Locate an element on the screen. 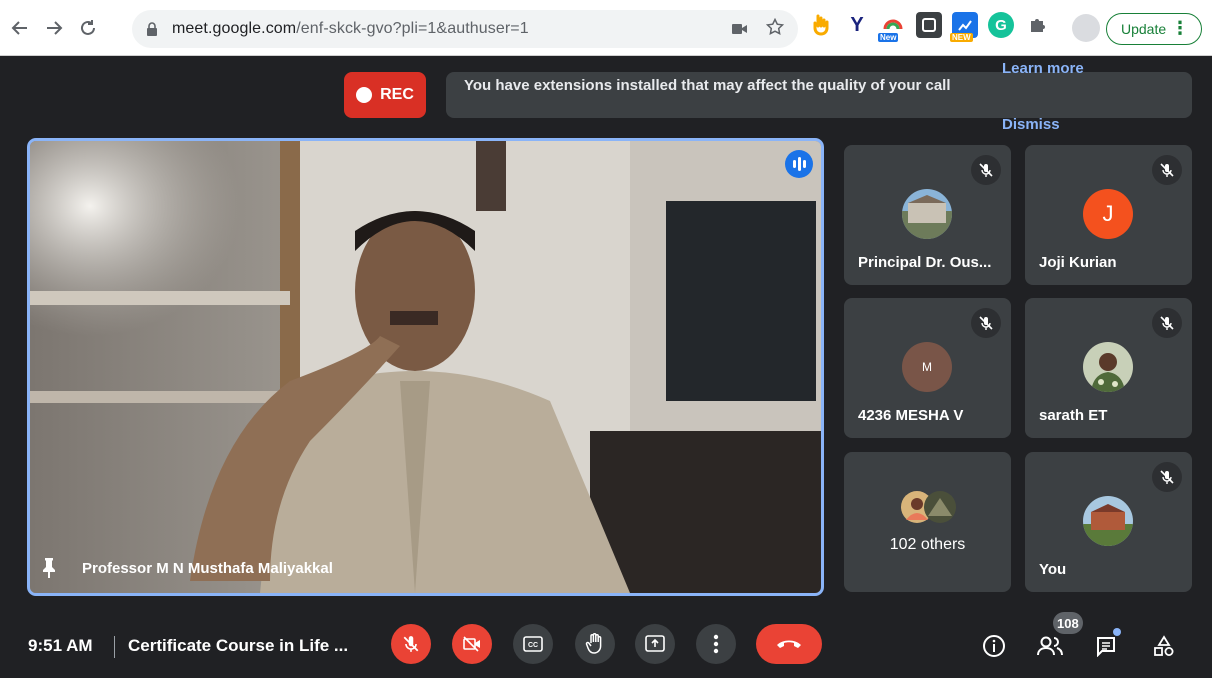 The width and height of the screenshot is (1212, 678). self-avatar is located at coordinates (1108, 521).